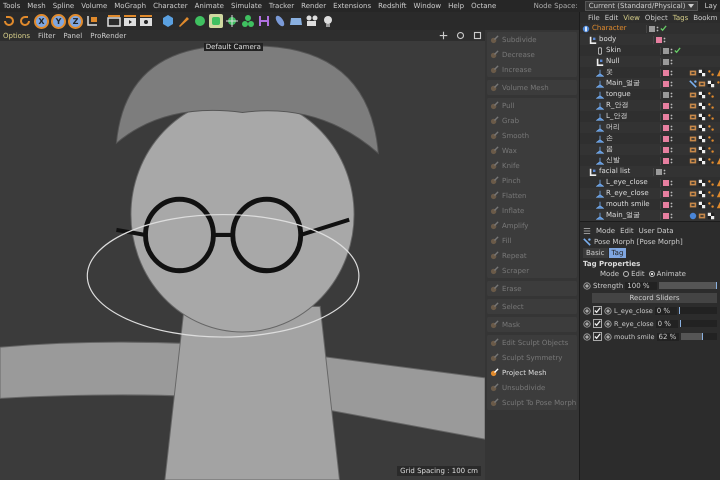 The width and height of the screenshot is (720, 480). I want to click on camera-icon, so click(312, 21).